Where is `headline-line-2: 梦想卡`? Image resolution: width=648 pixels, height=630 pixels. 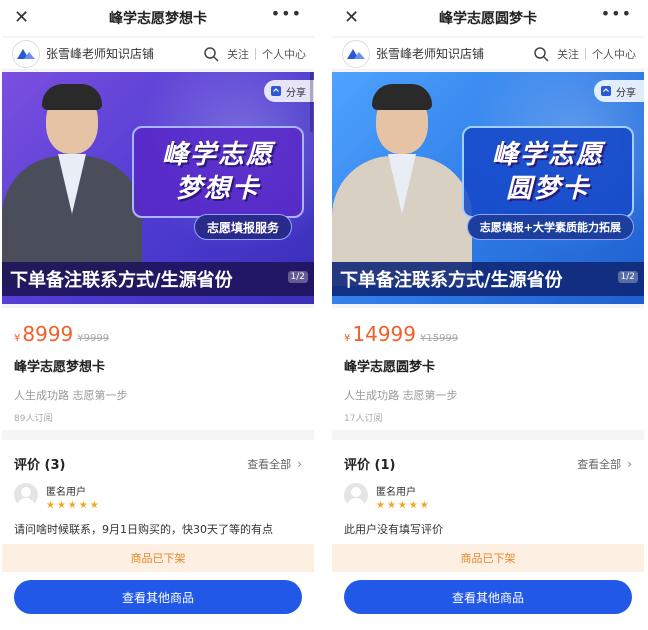
headline-line-2: 梦想卡 is located at coordinates (217, 189).